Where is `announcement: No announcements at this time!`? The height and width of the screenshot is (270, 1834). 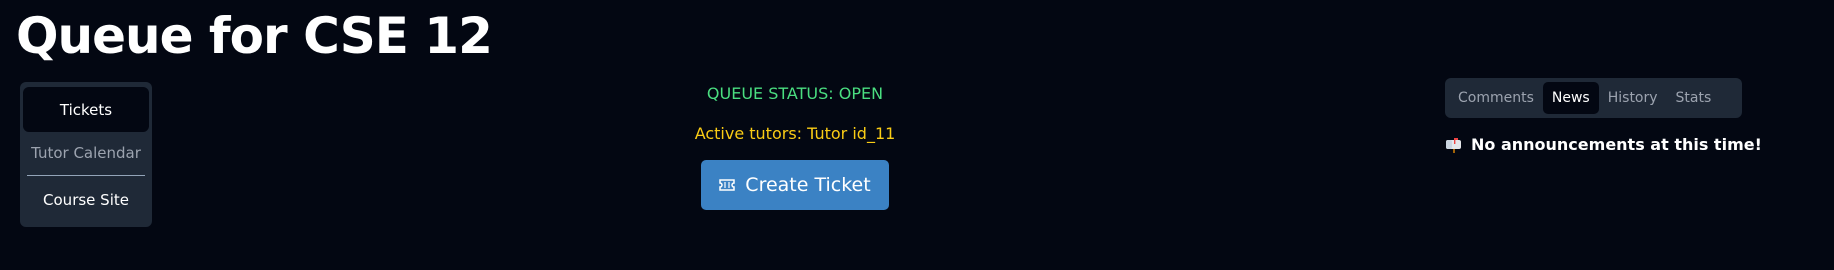
announcement: No announcements at this time! is located at coordinates (1603, 144).